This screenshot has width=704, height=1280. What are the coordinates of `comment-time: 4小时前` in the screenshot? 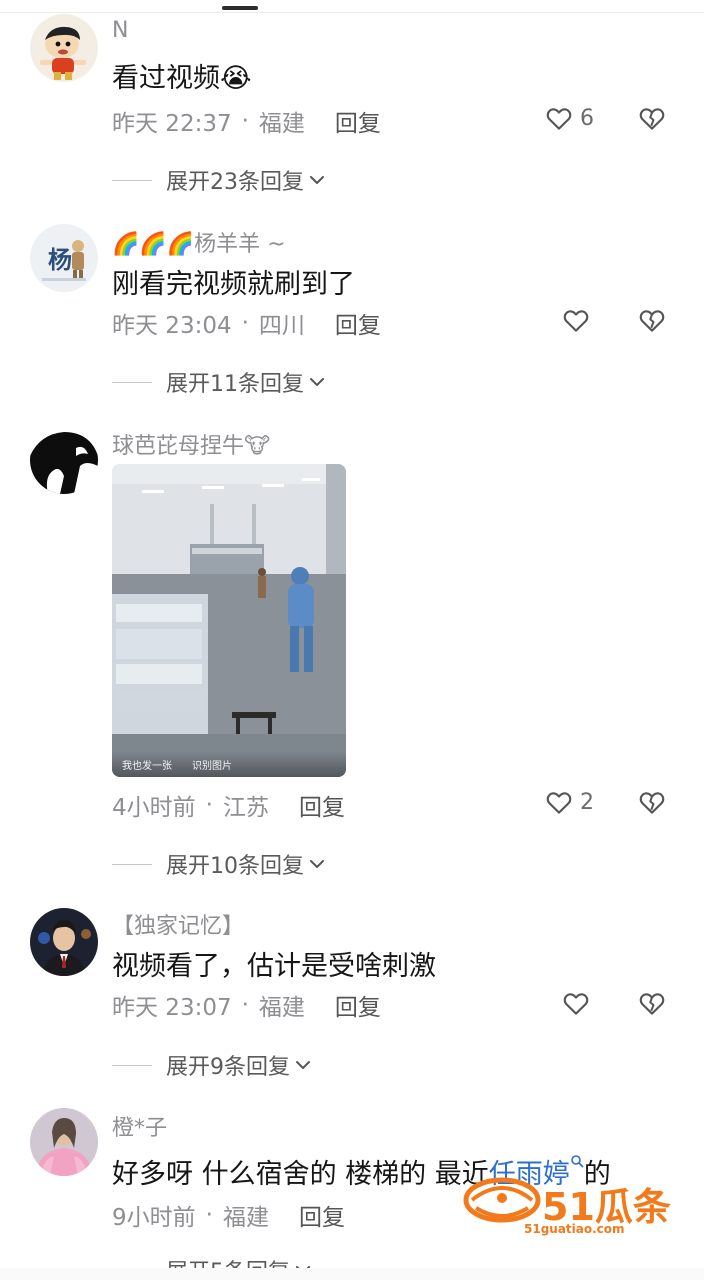 It's located at (154, 808).